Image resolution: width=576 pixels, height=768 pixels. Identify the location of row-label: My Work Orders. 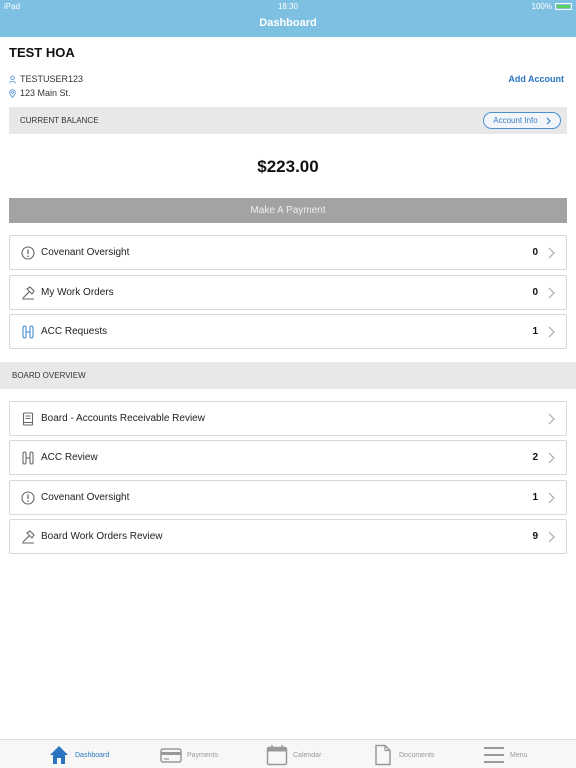
(77, 292).